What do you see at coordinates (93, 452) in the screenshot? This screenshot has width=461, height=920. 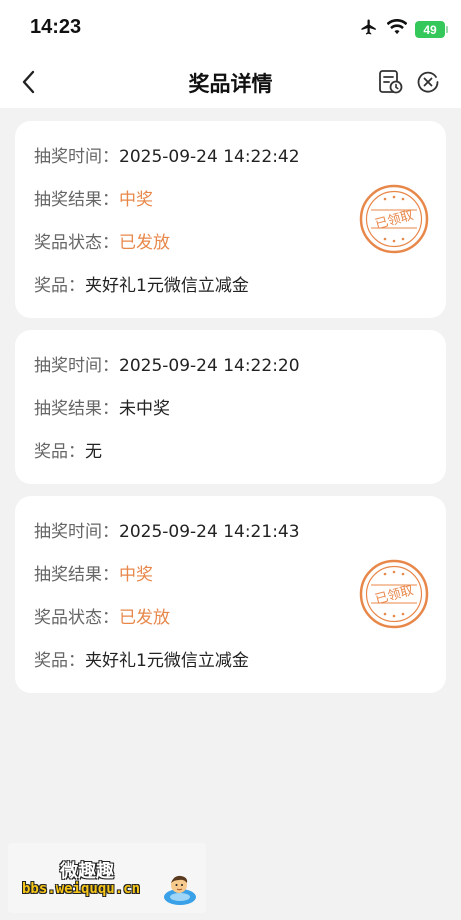 I see `prize-value: 无` at bounding box center [93, 452].